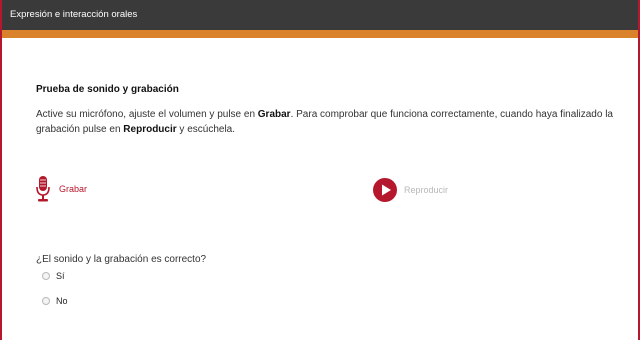 The image size is (640, 340). Describe the element at coordinates (55, 301) in the screenshot. I see `option-no: No` at that location.